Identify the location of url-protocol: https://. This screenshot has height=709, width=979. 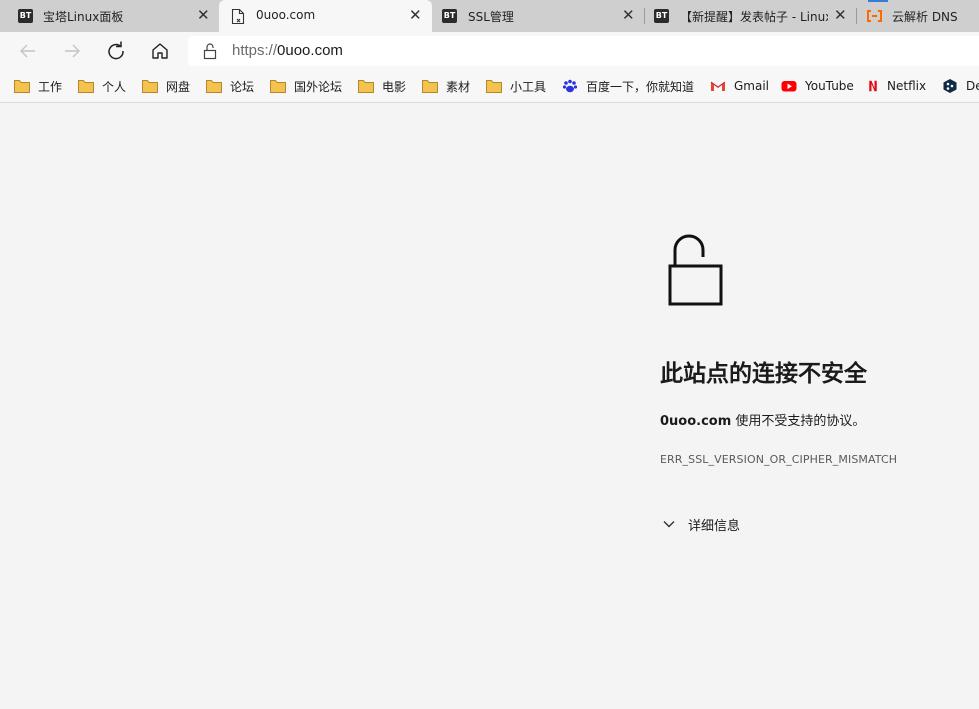
(255, 50).